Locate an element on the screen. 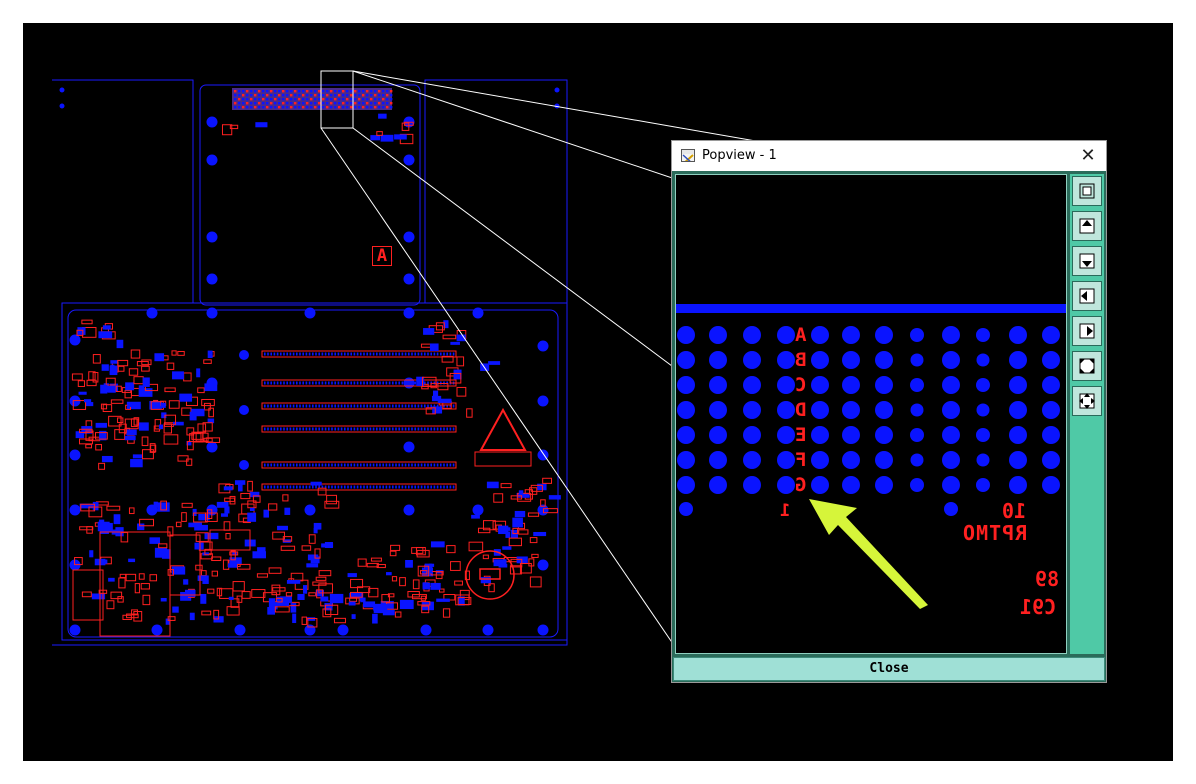 Image resolution: width=1196 pixels, height=784 pixels. mounting-hole is located at coordinates (310, 630).